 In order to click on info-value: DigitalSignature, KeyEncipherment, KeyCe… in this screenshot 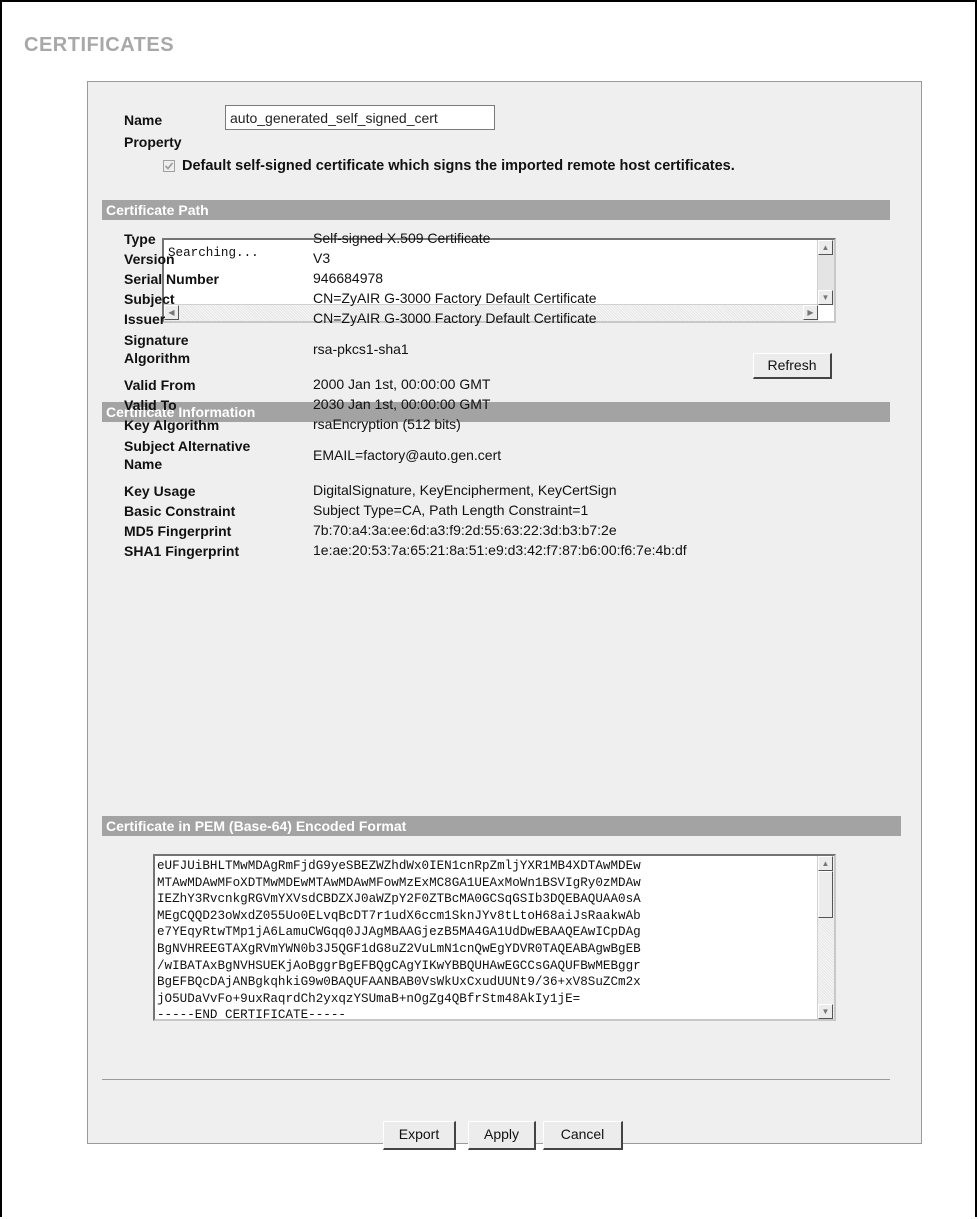, I will do `click(465, 490)`.